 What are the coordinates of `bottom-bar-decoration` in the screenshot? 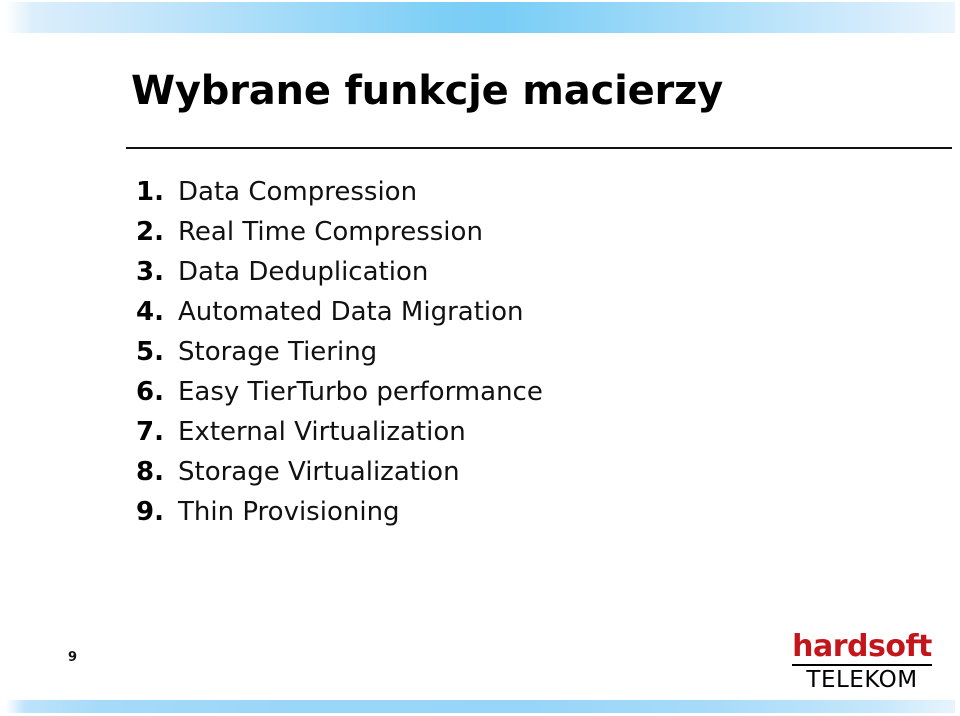 It's located at (480, 706).